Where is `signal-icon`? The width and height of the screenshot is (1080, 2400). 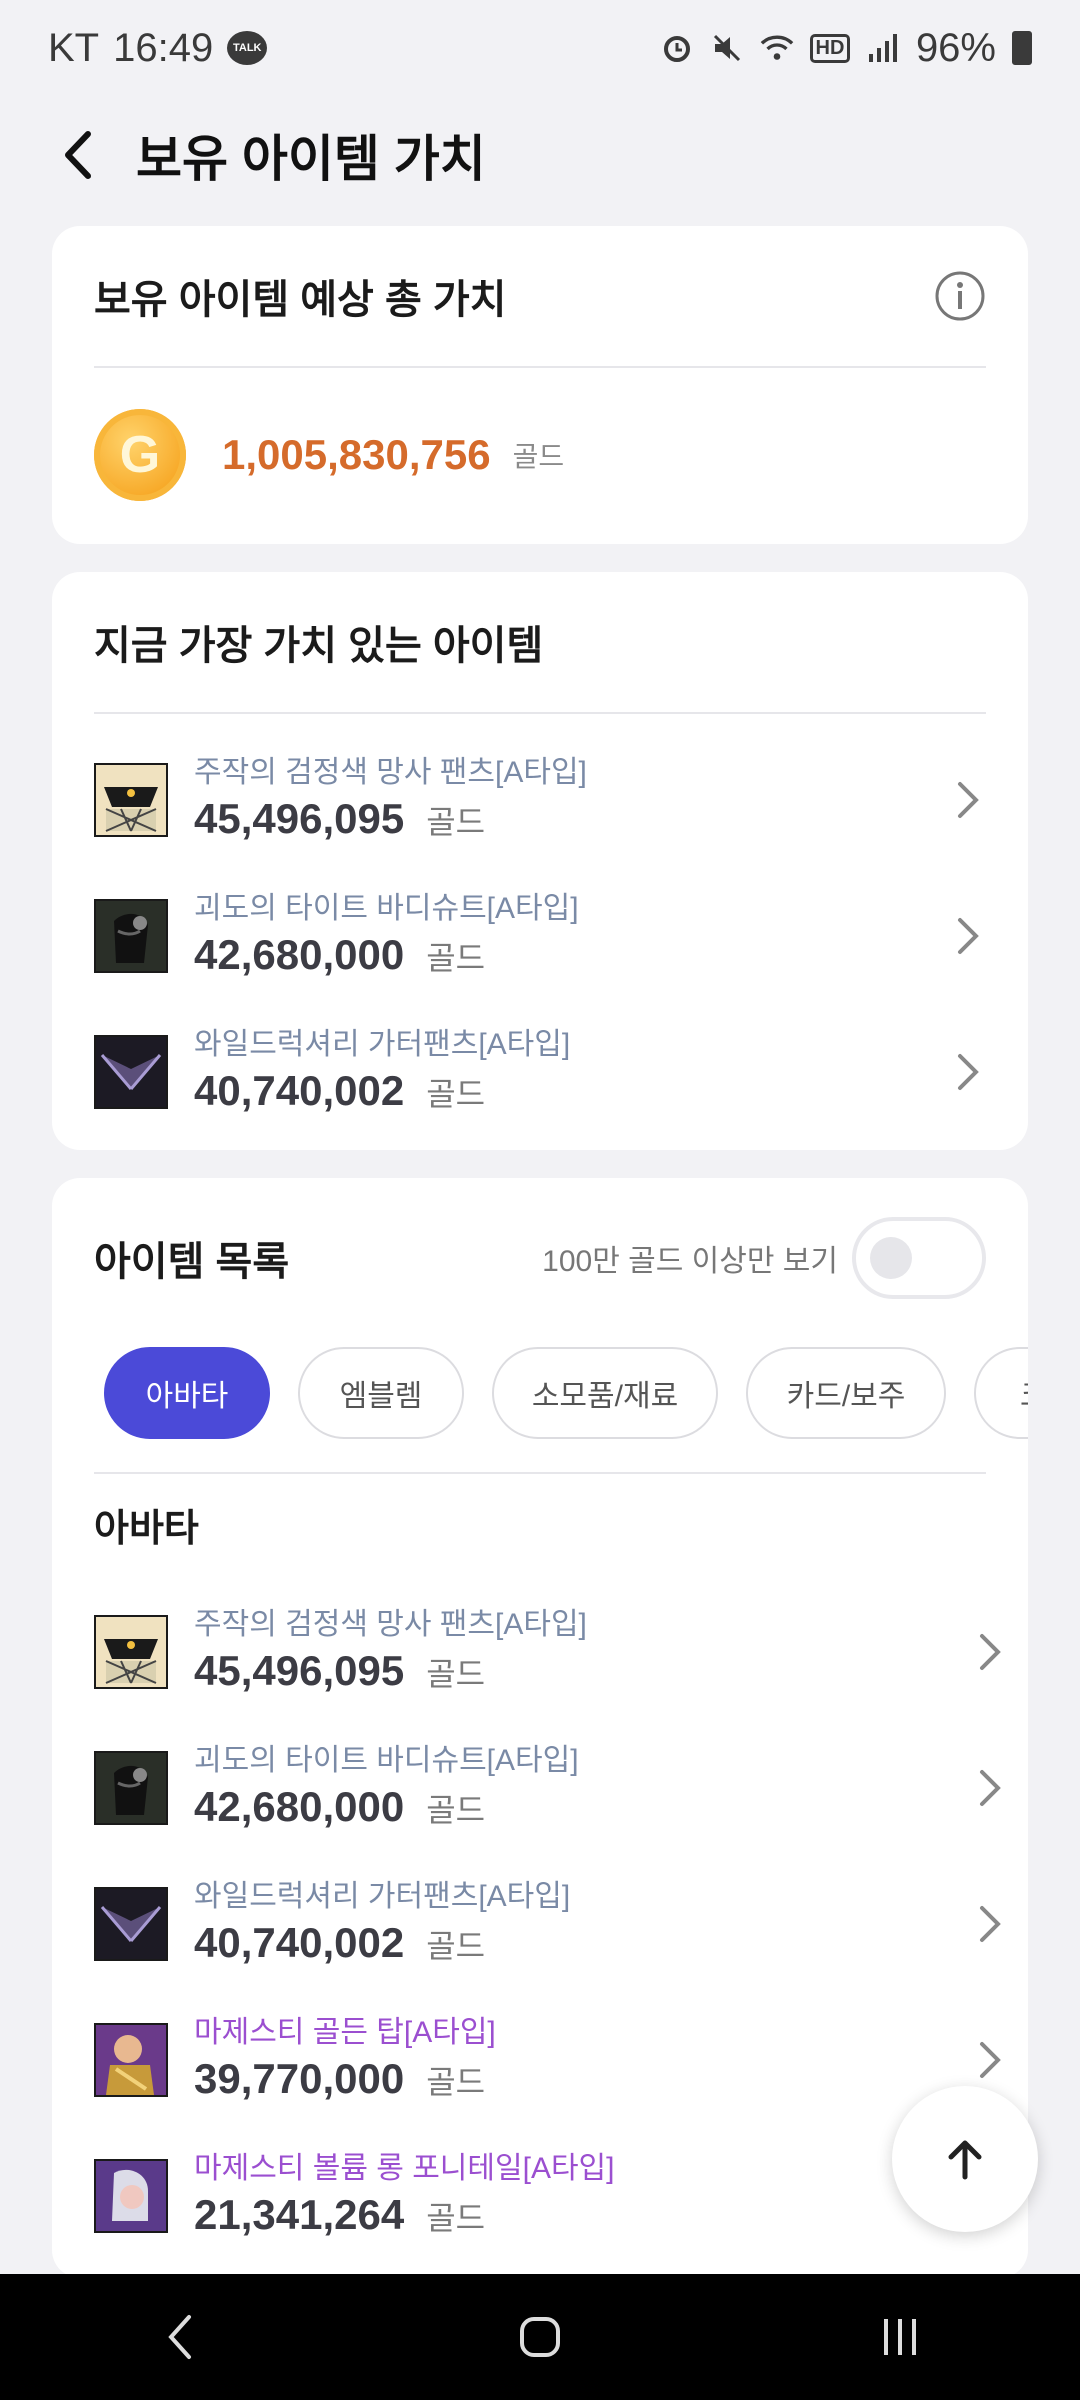
signal-icon is located at coordinates (883, 48).